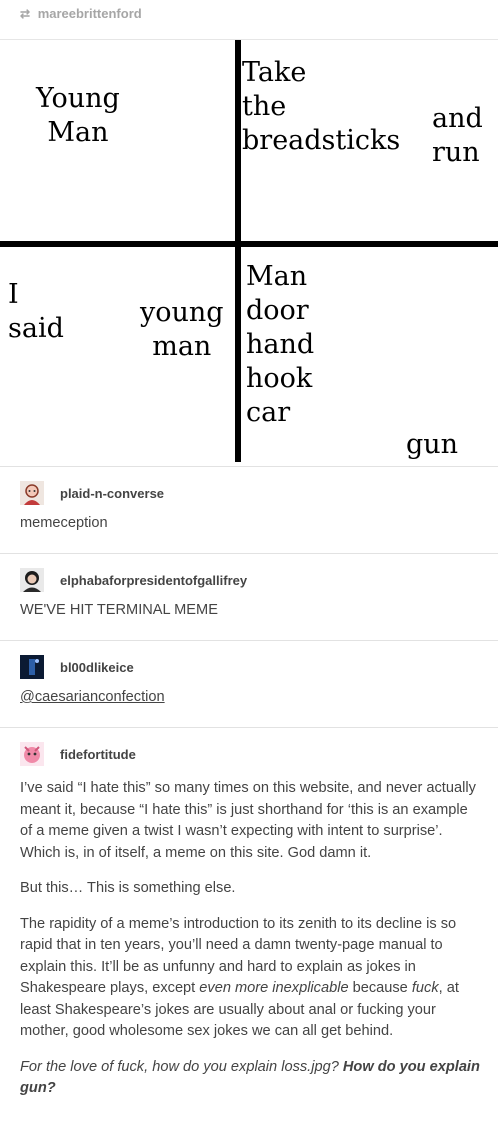  Describe the element at coordinates (119, 610) in the screenshot. I see `post-text: WE'VE HIT TERMINAL MEME` at that location.